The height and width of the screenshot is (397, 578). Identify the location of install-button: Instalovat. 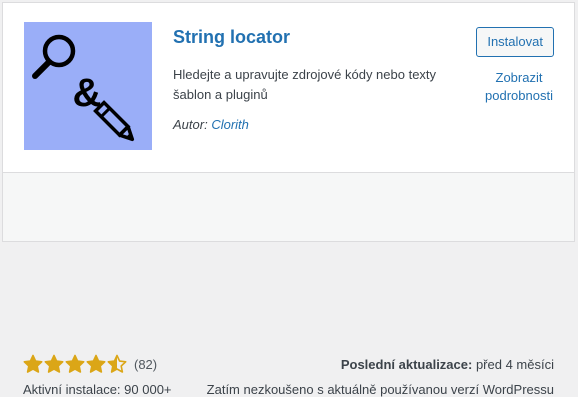
(515, 42).